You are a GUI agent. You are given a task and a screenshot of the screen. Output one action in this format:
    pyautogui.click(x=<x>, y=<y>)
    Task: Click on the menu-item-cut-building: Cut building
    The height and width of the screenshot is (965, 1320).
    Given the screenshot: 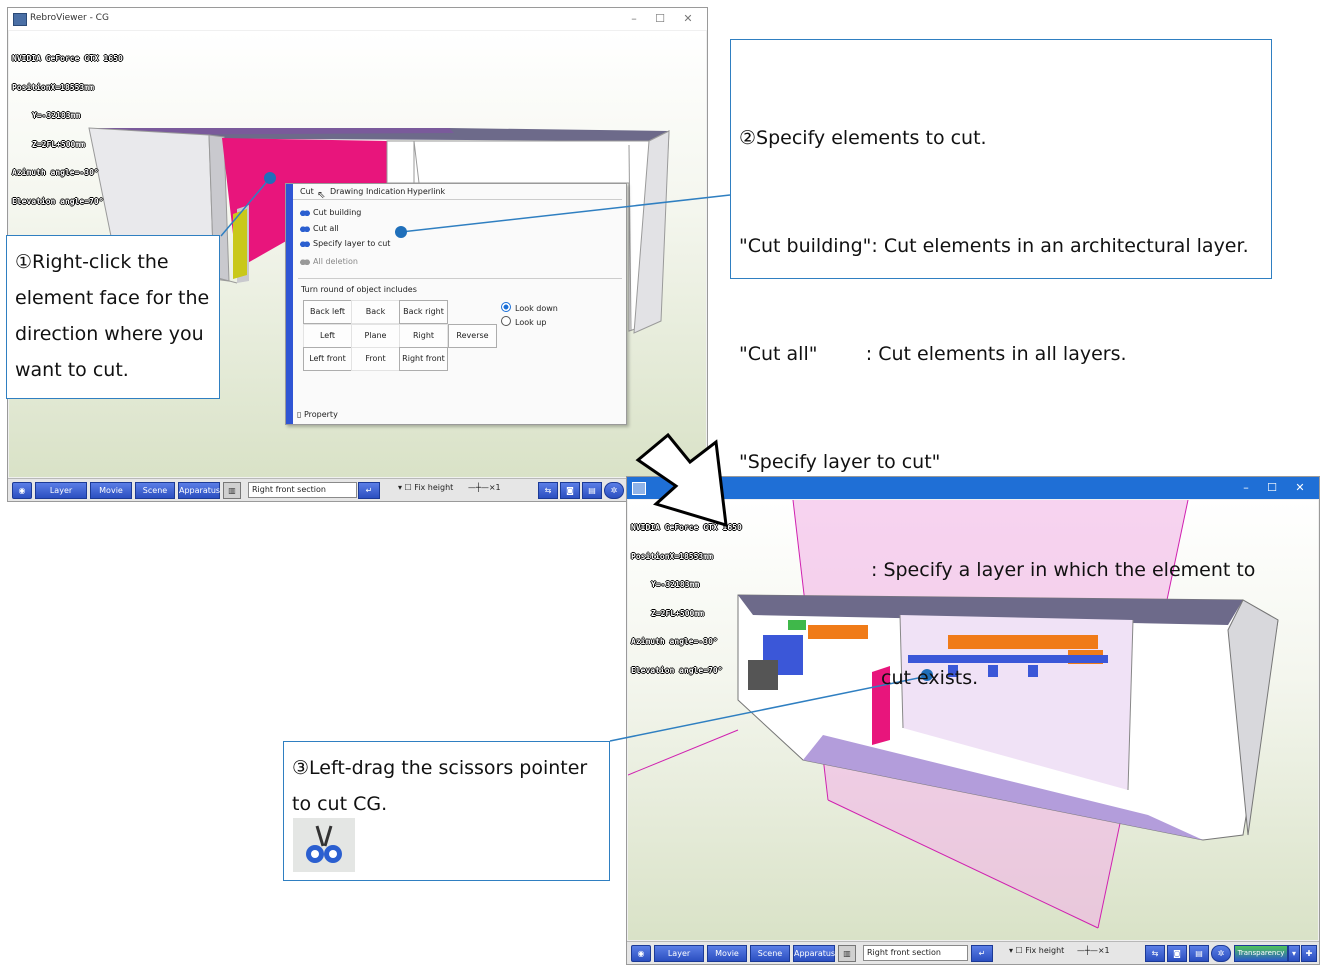 What is the action you would take?
    pyautogui.click(x=330, y=212)
    